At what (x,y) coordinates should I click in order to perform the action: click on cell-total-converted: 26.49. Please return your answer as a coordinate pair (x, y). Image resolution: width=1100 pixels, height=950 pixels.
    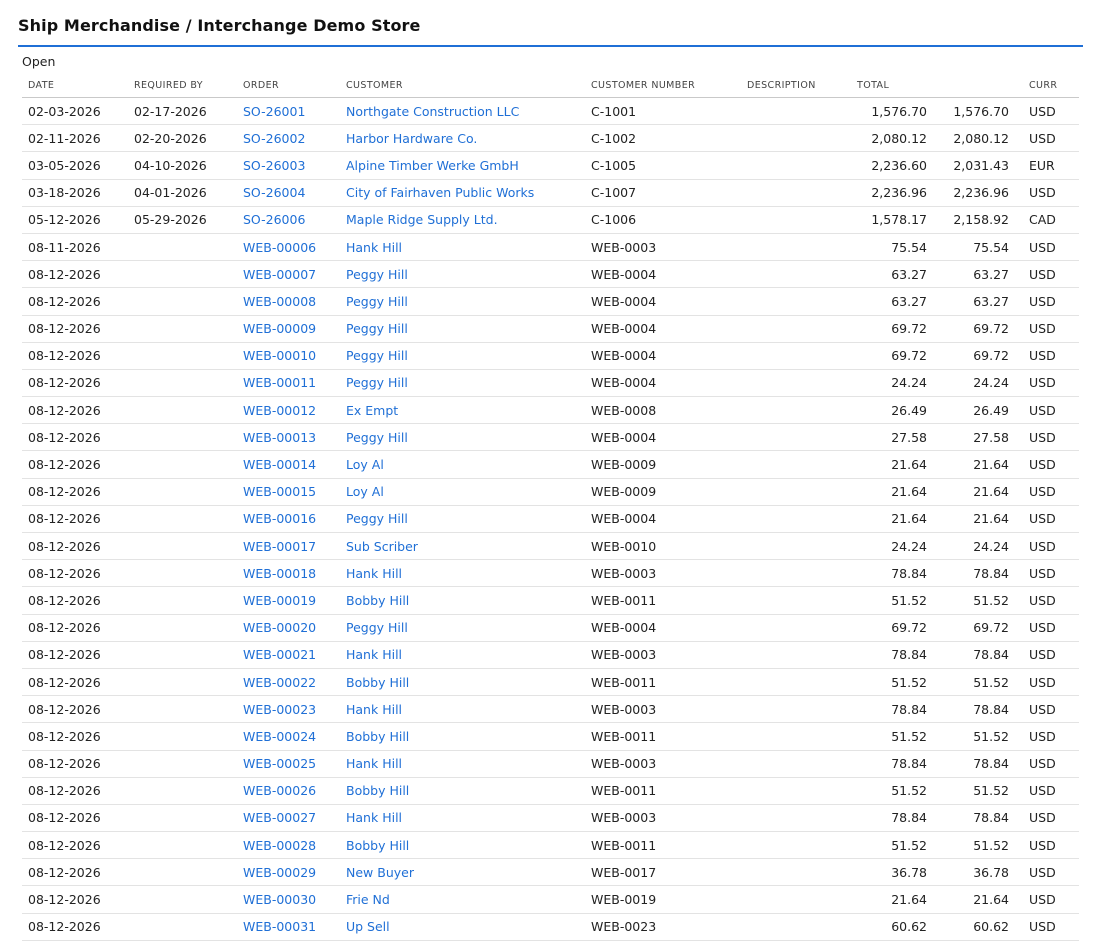
    Looking at the image, I should click on (974, 410).